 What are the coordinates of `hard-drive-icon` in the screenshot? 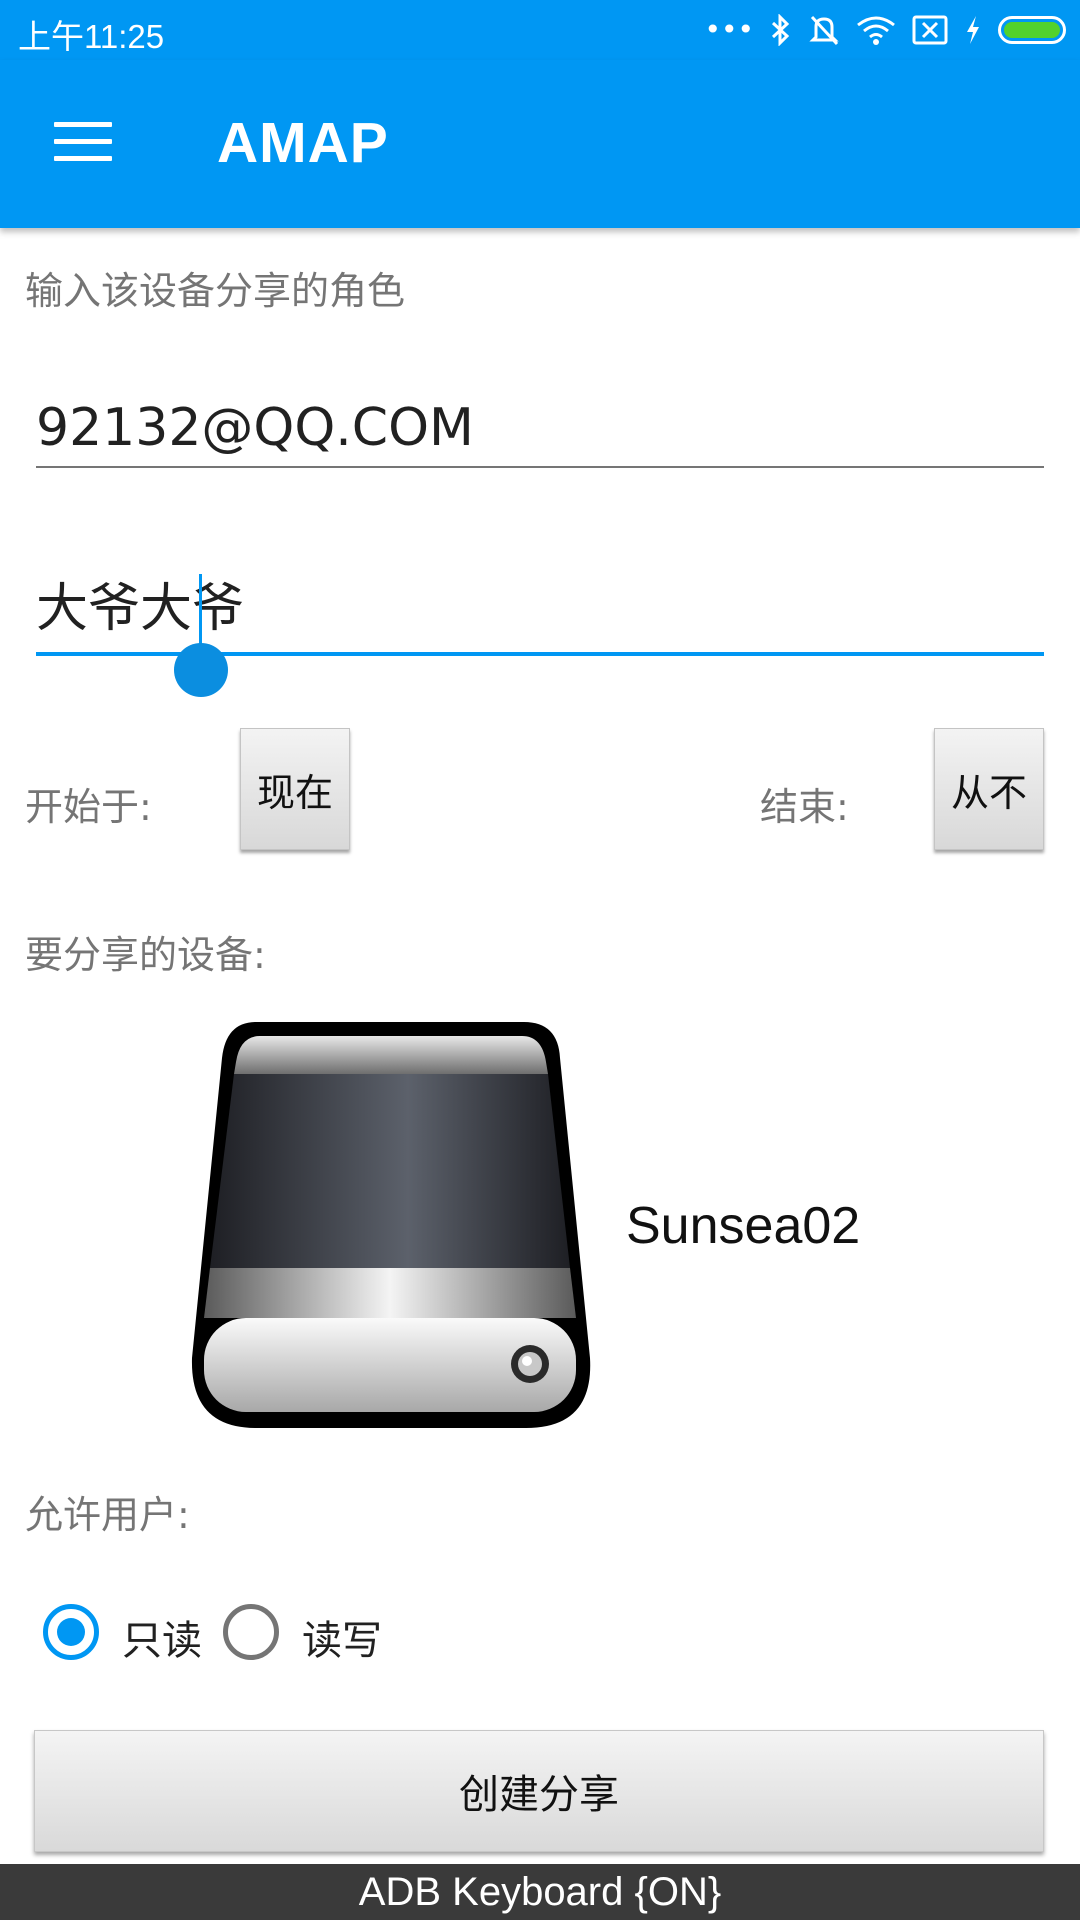 It's located at (393, 1225).